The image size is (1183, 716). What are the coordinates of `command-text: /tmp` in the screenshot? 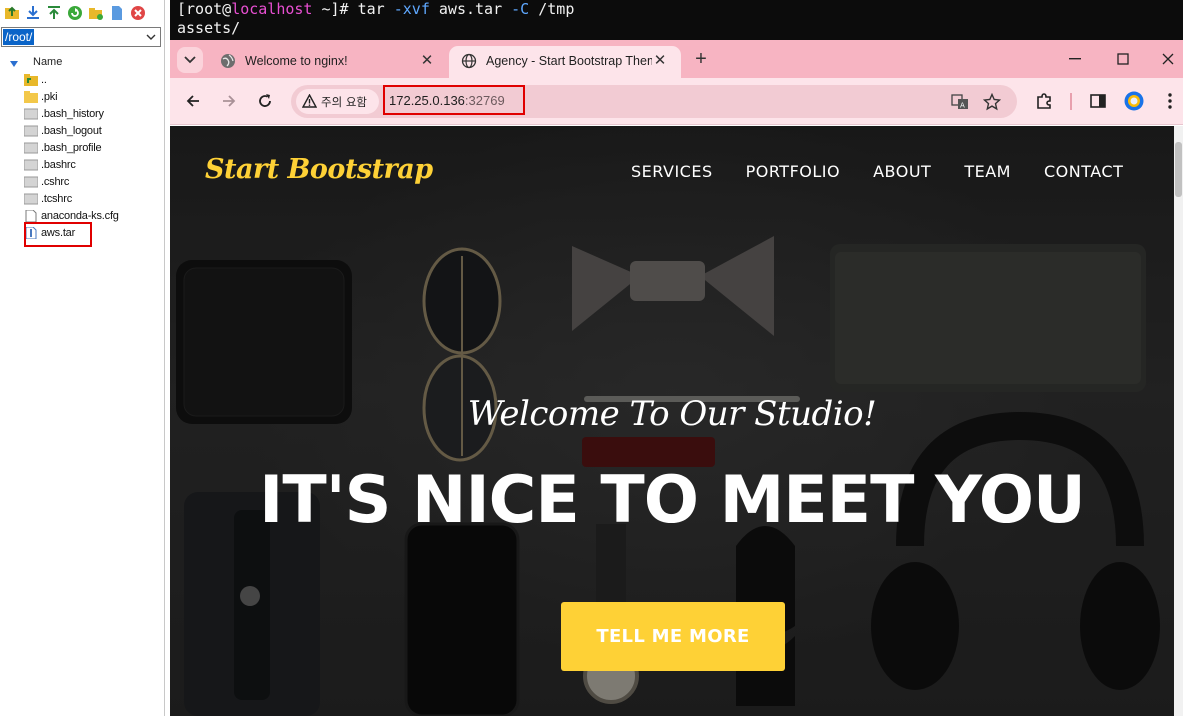 It's located at (552, 9).